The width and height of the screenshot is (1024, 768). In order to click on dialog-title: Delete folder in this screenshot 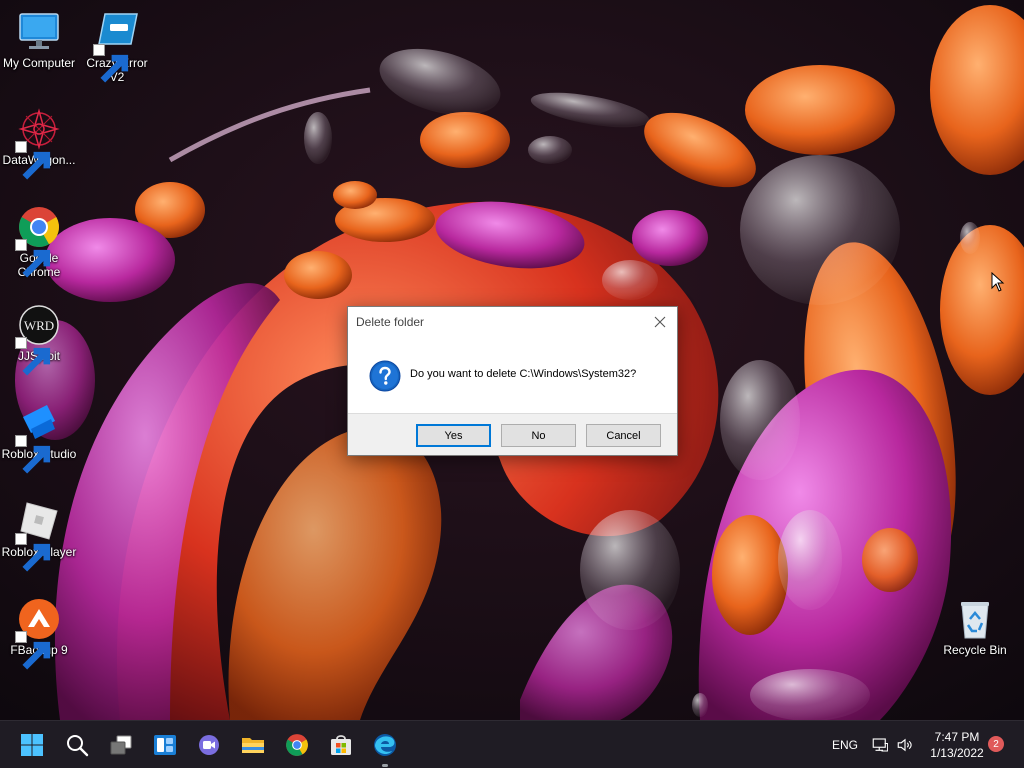, I will do `click(390, 322)`.